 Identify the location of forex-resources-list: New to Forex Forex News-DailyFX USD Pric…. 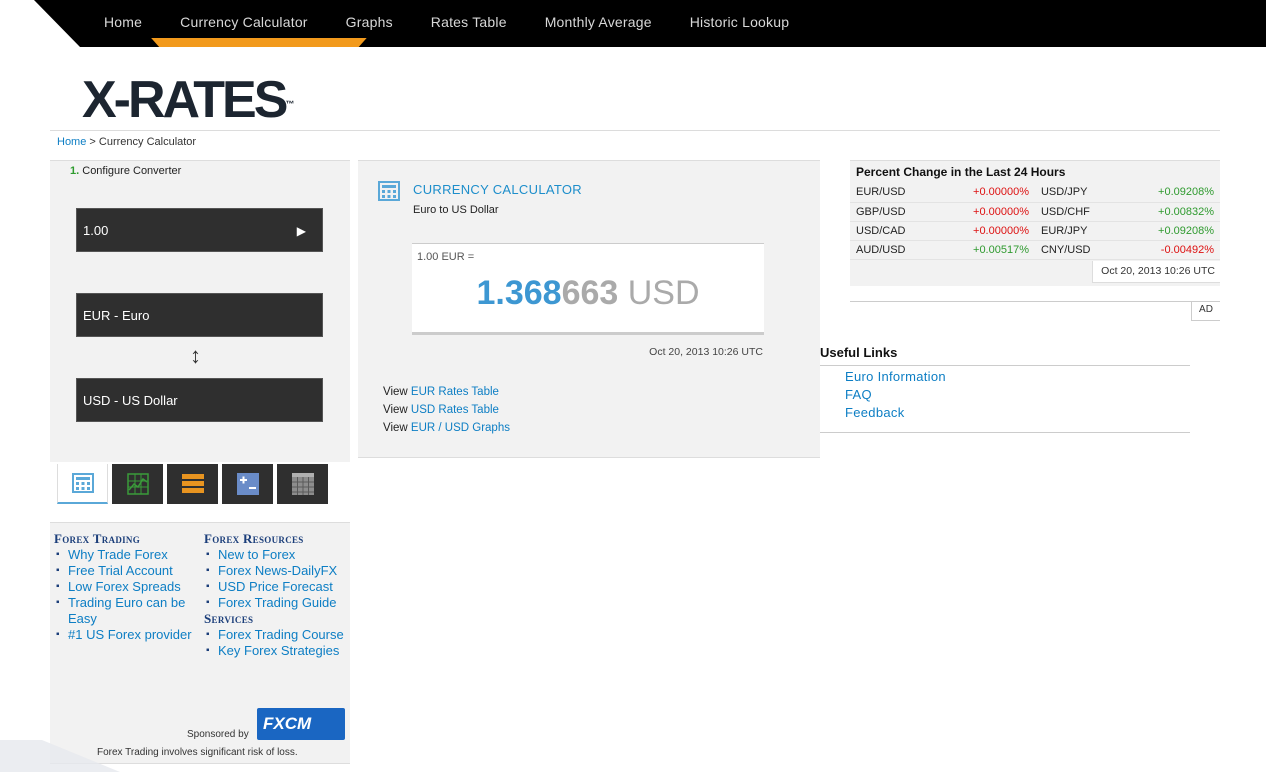
(277, 579).